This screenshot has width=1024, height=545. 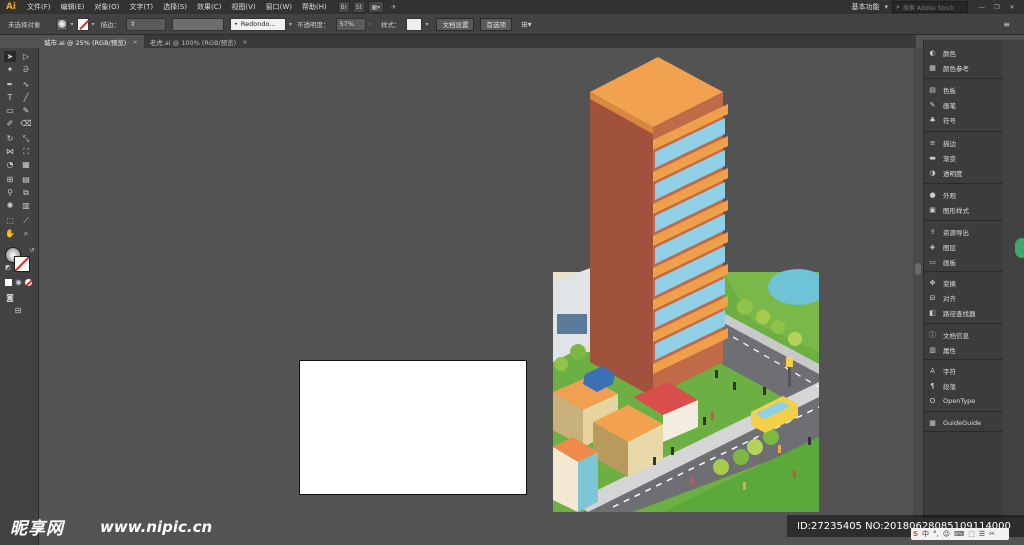 What do you see at coordinates (942, 261) in the screenshot?
I see `panel-item-artboards: ▭ 画板` at bounding box center [942, 261].